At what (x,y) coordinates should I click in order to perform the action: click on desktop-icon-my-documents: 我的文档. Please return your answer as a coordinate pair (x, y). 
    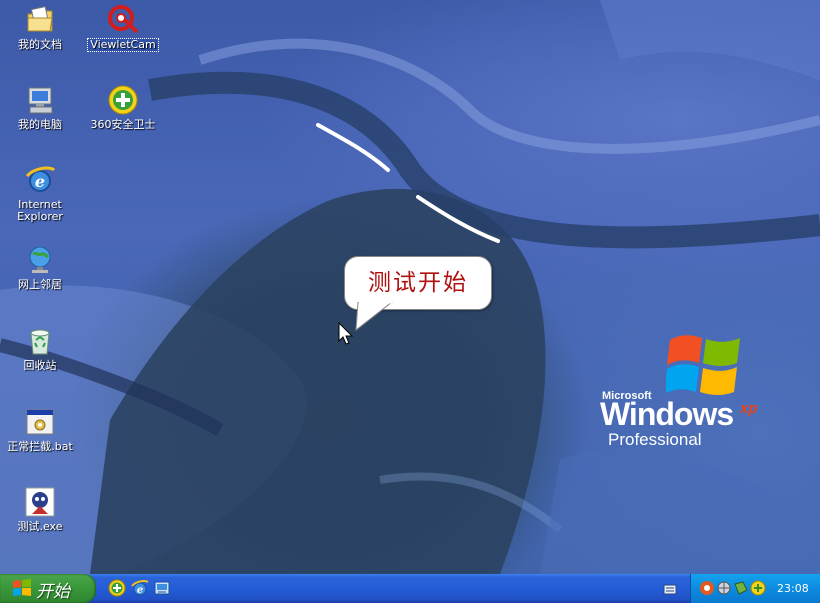
    Looking at the image, I should click on (41, 27).